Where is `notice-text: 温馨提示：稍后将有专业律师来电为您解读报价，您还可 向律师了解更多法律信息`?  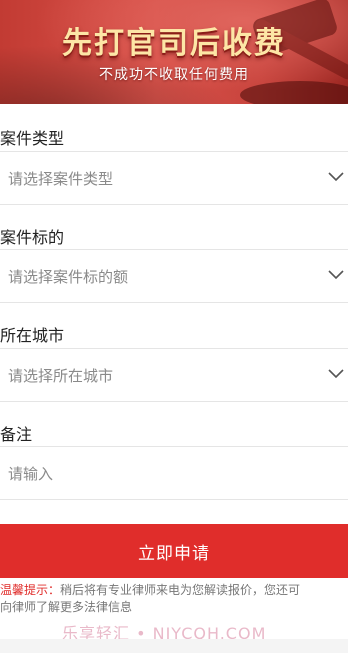 notice-text: 温馨提示：稍后将有专业律师来电为您解读报价，您还可 向律师了解更多法律信息 is located at coordinates (174, 599).